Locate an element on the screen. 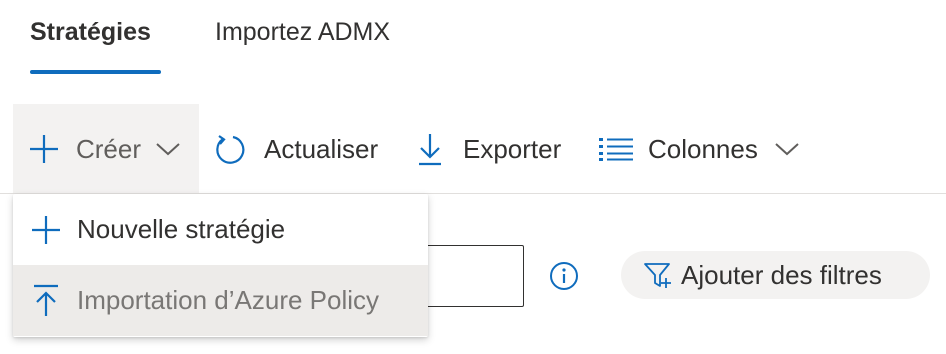 Image resolution: width=946 pixels, height=354 pixels. filter-add-icon is located at coordinates (658, 275).